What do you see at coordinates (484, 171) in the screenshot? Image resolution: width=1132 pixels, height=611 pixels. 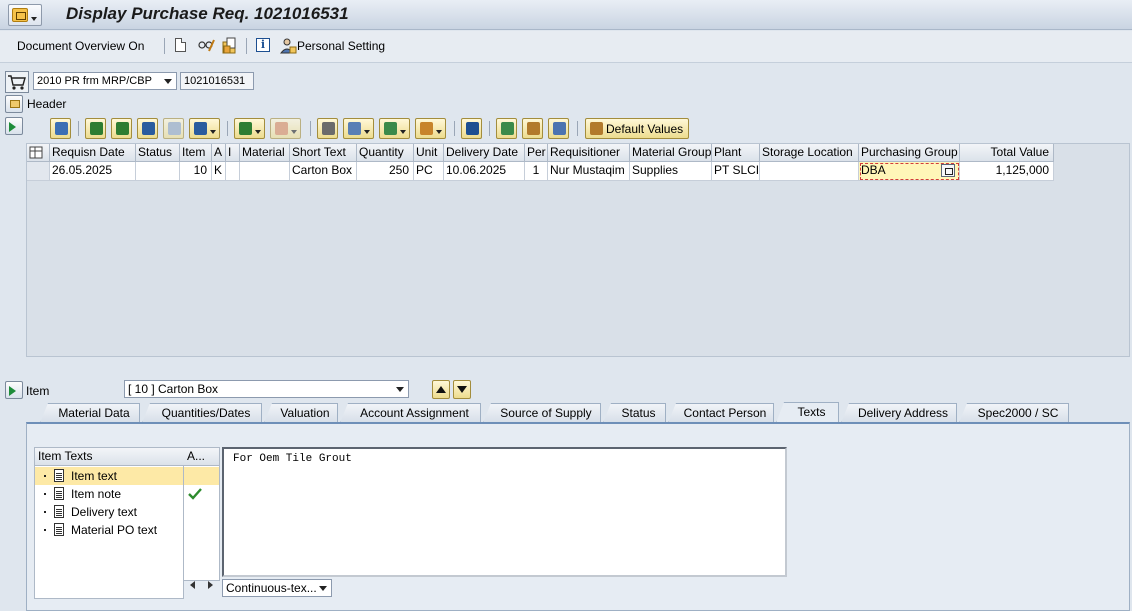 I see `cell-delivery-date: 10.06.2025` at bounding box center [484, 171].